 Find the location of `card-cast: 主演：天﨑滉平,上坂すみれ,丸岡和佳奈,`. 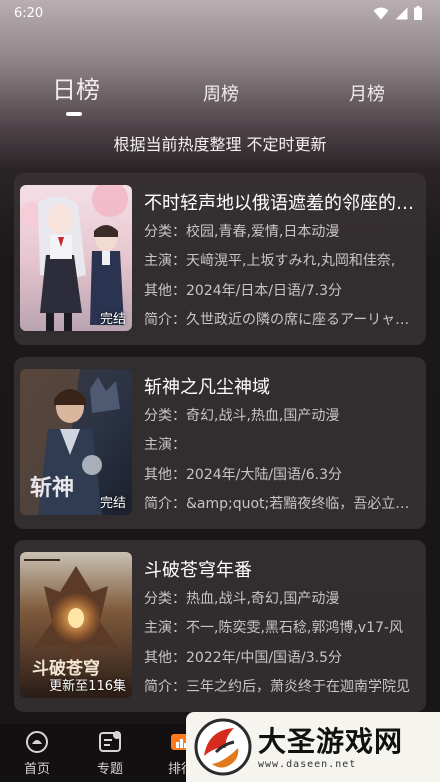

card-cast: 主演：天﨑滉平,上坂すみれ,丸岡和佳奈, is located at coordinates (270, 261).